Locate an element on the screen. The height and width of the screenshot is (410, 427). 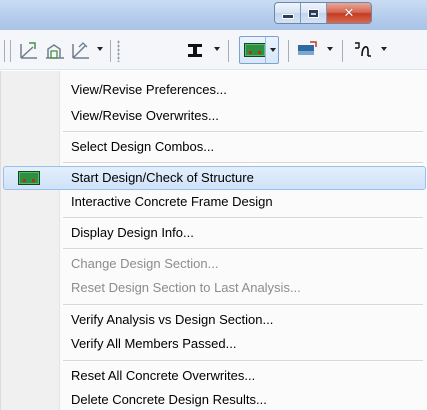
design-check-icon is located at coordinates (29, 178).